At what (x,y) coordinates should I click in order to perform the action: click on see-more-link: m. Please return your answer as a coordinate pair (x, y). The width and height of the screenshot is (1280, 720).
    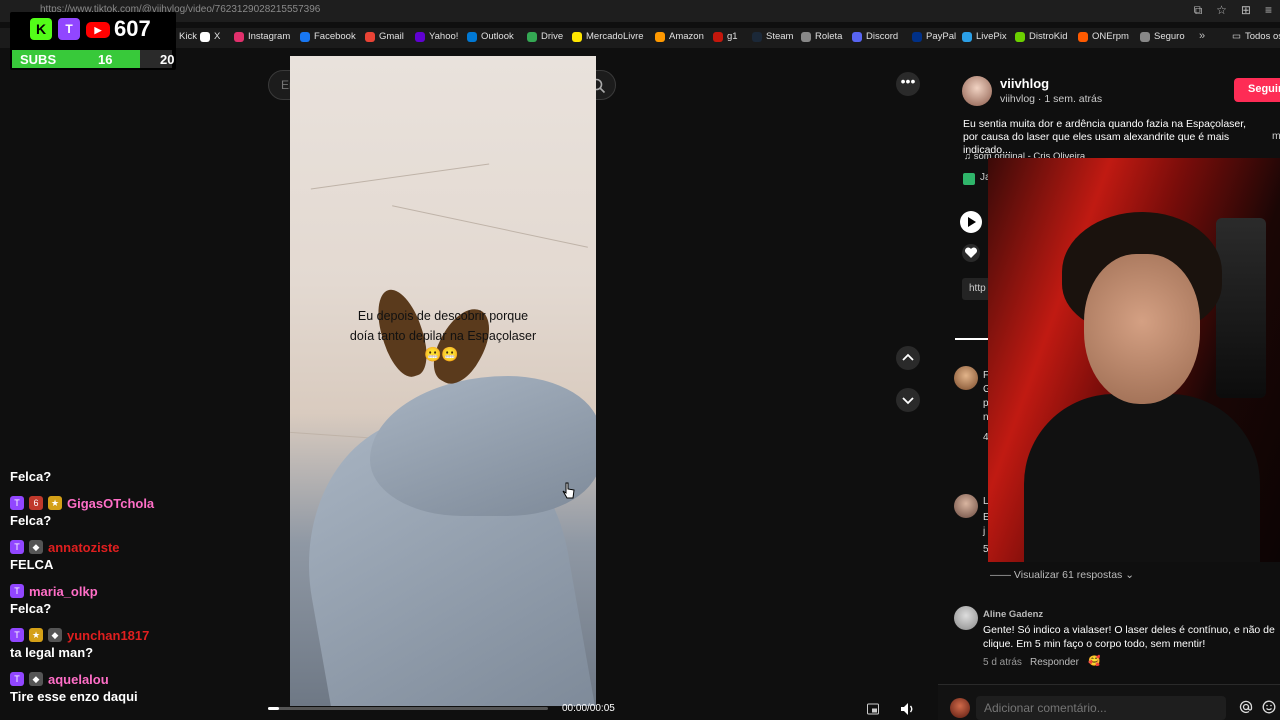
    Looking at the image, I should click on (1276, 136).